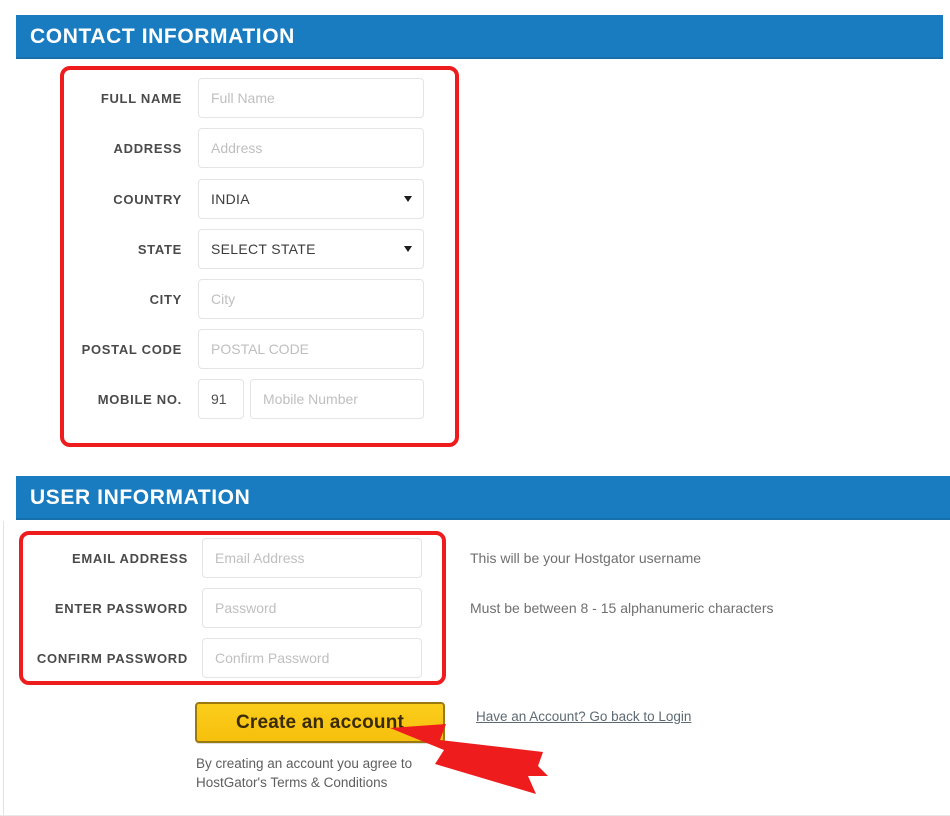 This screenshot has width=950, height=816. I want to click on terms-line-1: By creating an account you agree to, so click(304, 763).